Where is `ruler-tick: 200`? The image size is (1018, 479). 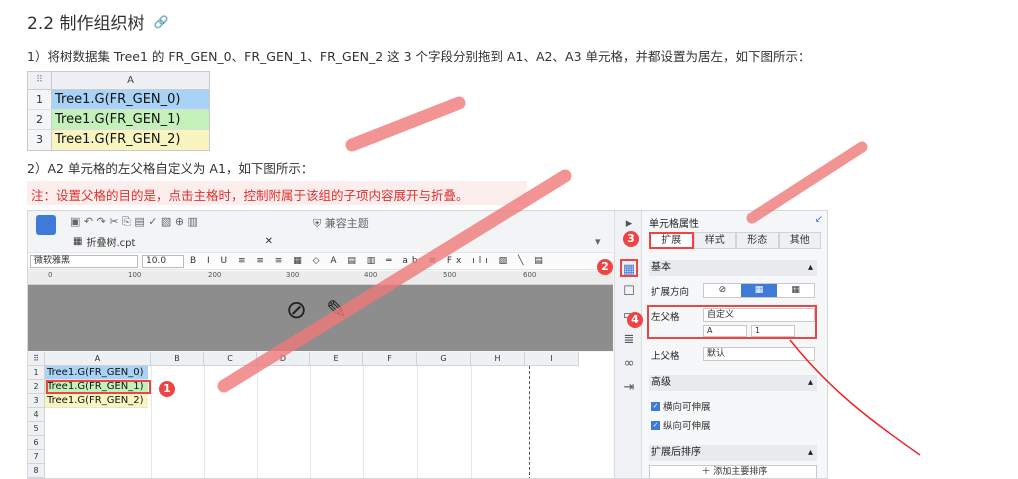 ruler-tick: 200 is located at coordinates (215, 275).